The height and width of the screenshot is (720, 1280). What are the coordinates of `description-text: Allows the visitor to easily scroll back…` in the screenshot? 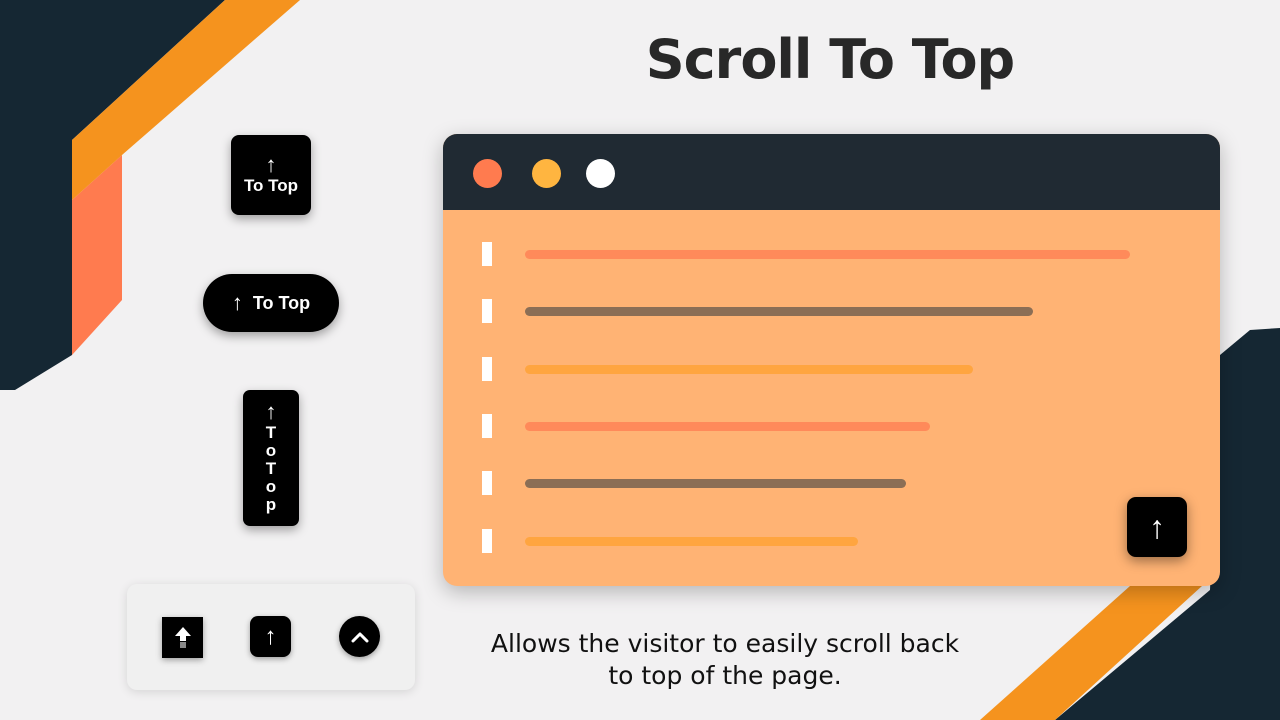 It's located at (725, 659).